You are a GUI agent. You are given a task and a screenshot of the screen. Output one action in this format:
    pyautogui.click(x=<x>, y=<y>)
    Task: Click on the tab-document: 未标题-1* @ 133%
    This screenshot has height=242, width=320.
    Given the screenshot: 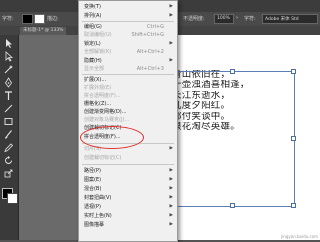 What is the action you would take?
    pyautogui.click(x=43, y=31)
    